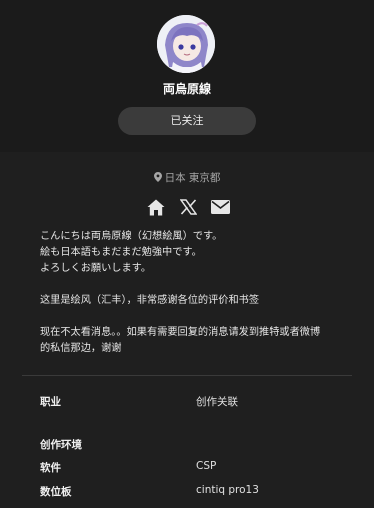 The width and height of the screenshot is (374, 508). Describe the element at coordinates (81, 348) in the screenshot. I see `bio-line: 的私信那边，谢谢` at that location.